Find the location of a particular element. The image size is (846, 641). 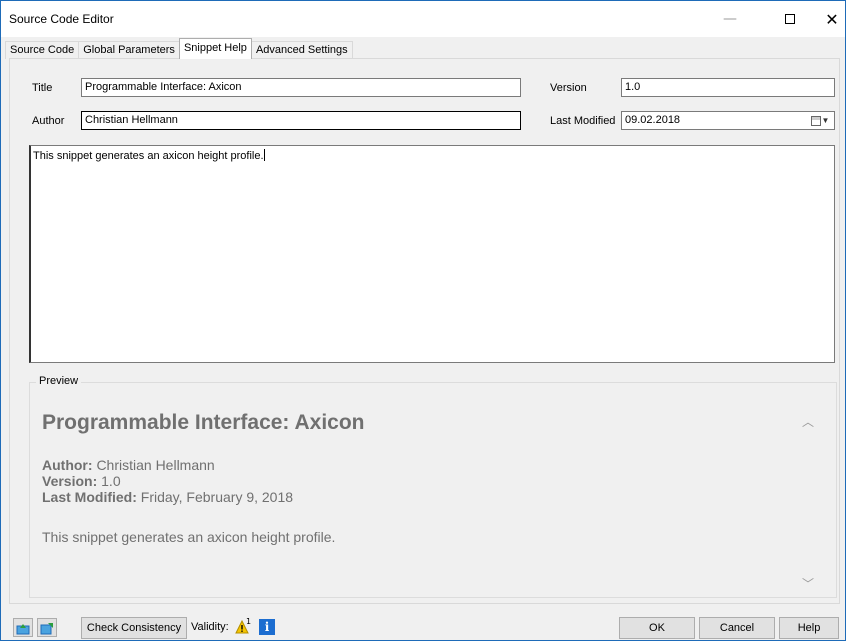

warning-count: 1 is located at coordinates (249, 621).